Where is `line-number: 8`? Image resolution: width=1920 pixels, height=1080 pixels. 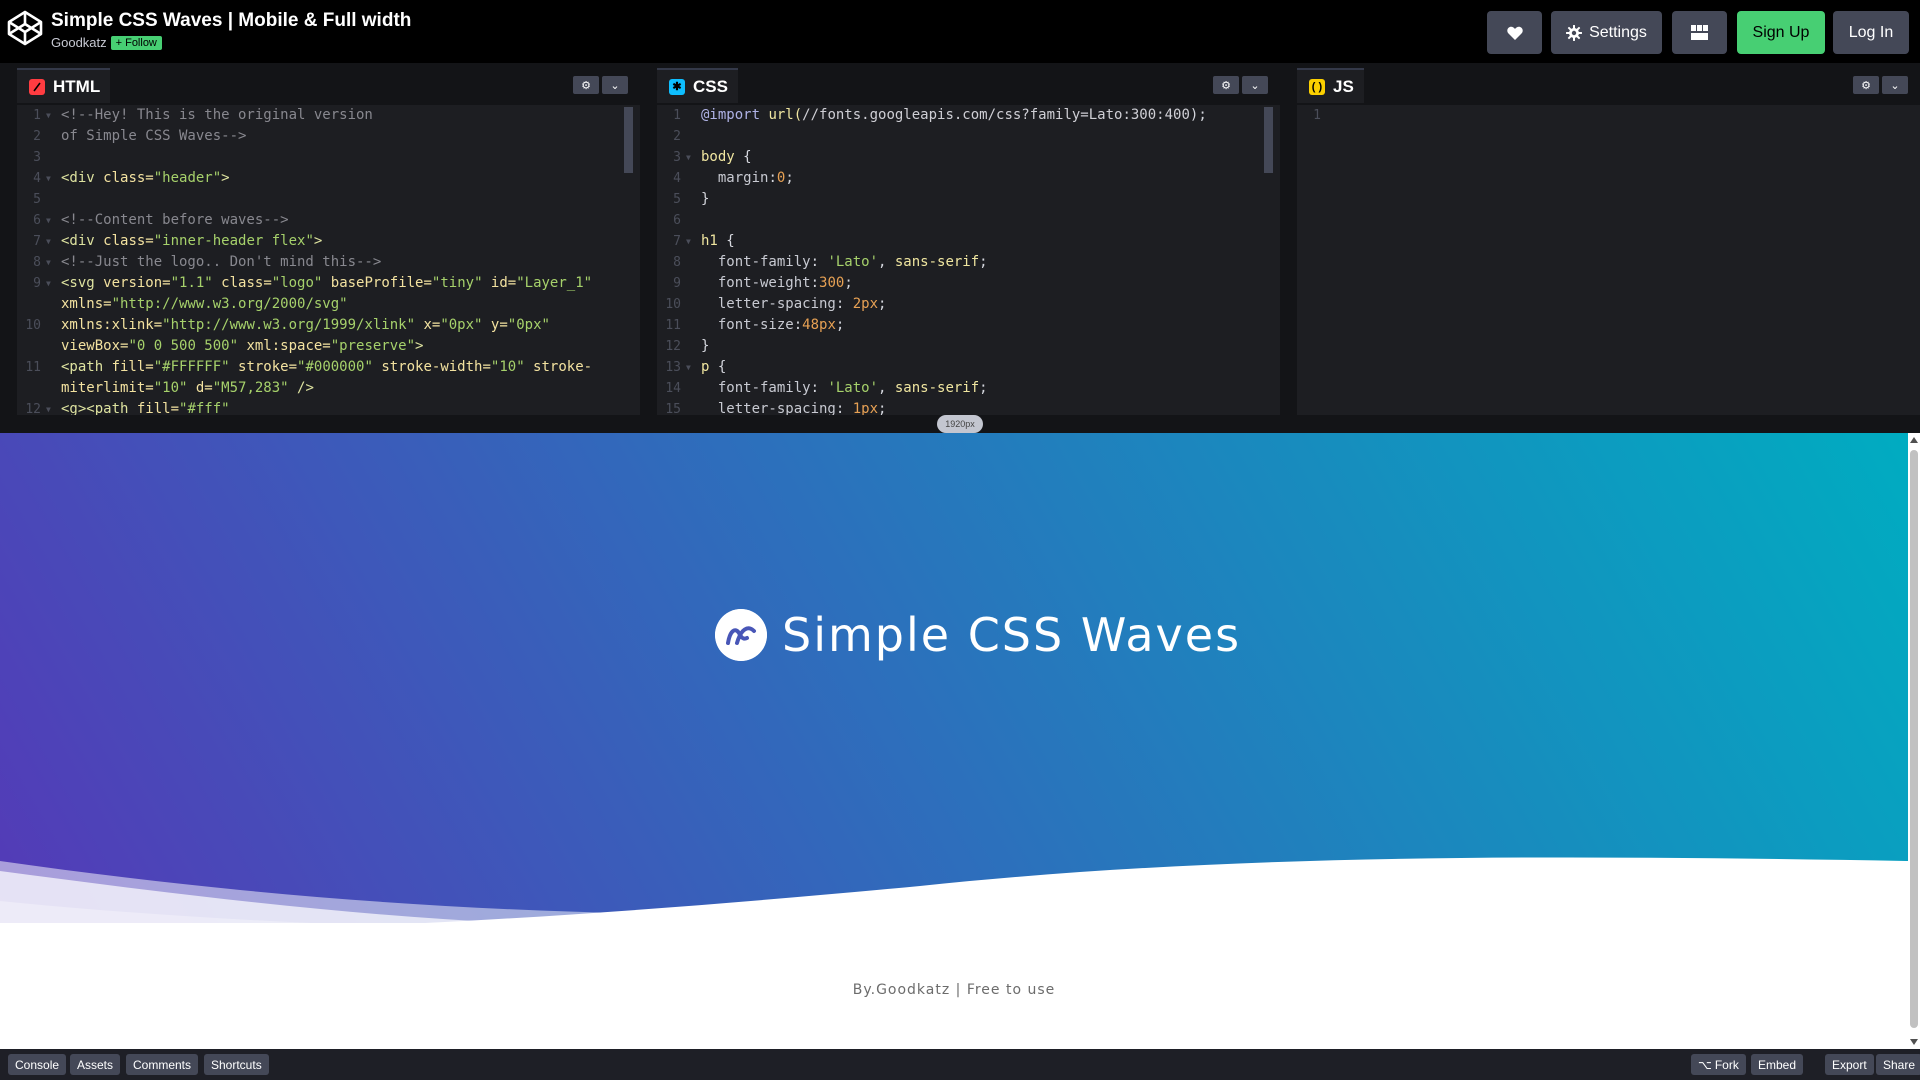
line-number: 8 is located at coordinates (37, 262).